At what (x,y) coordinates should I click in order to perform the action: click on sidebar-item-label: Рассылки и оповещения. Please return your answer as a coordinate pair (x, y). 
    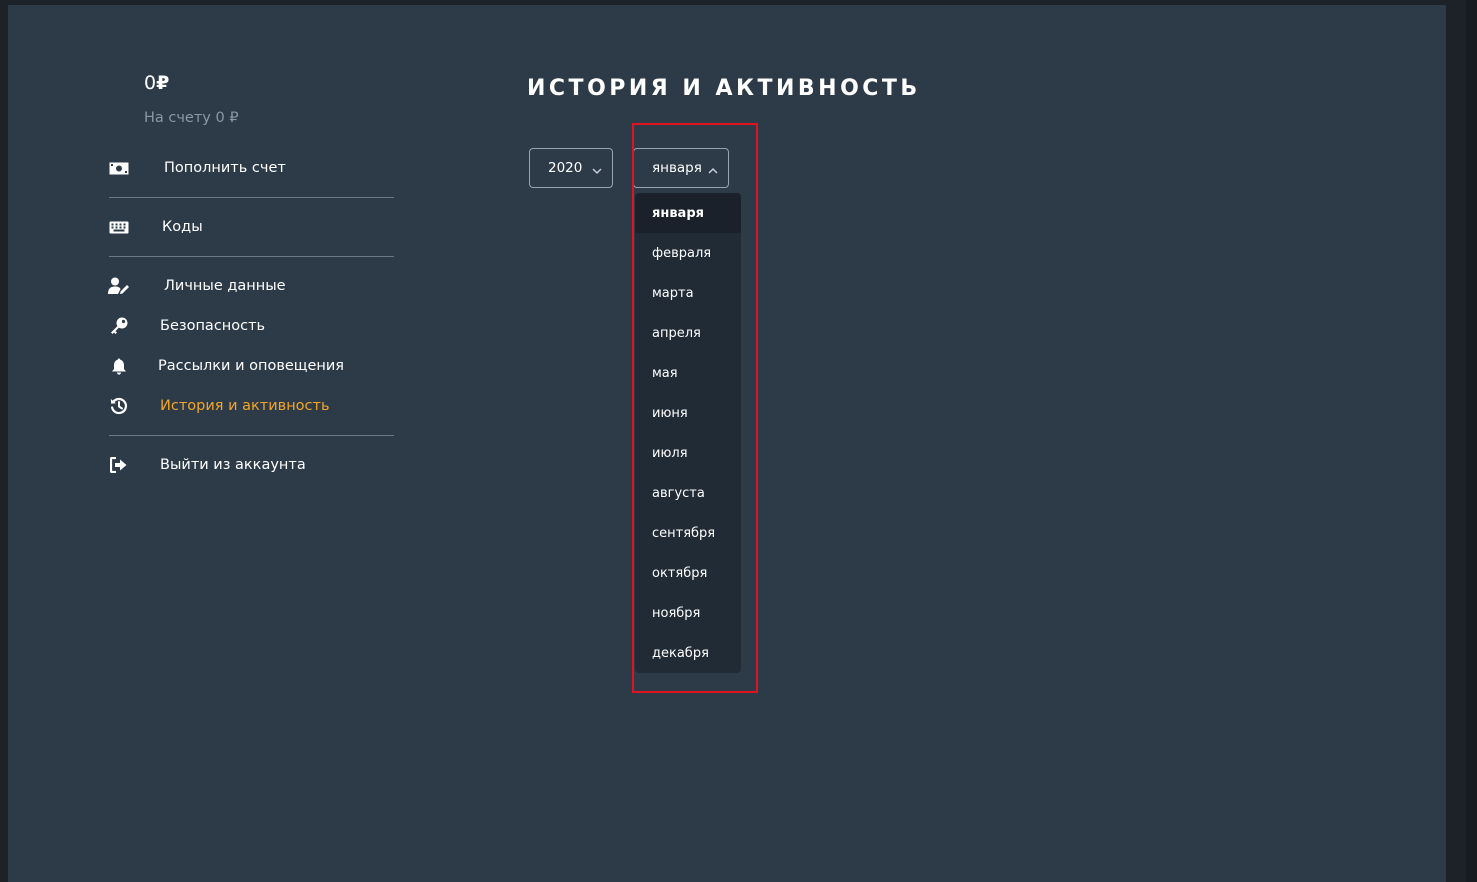
    Looking at the image, I should click on (251, 366).